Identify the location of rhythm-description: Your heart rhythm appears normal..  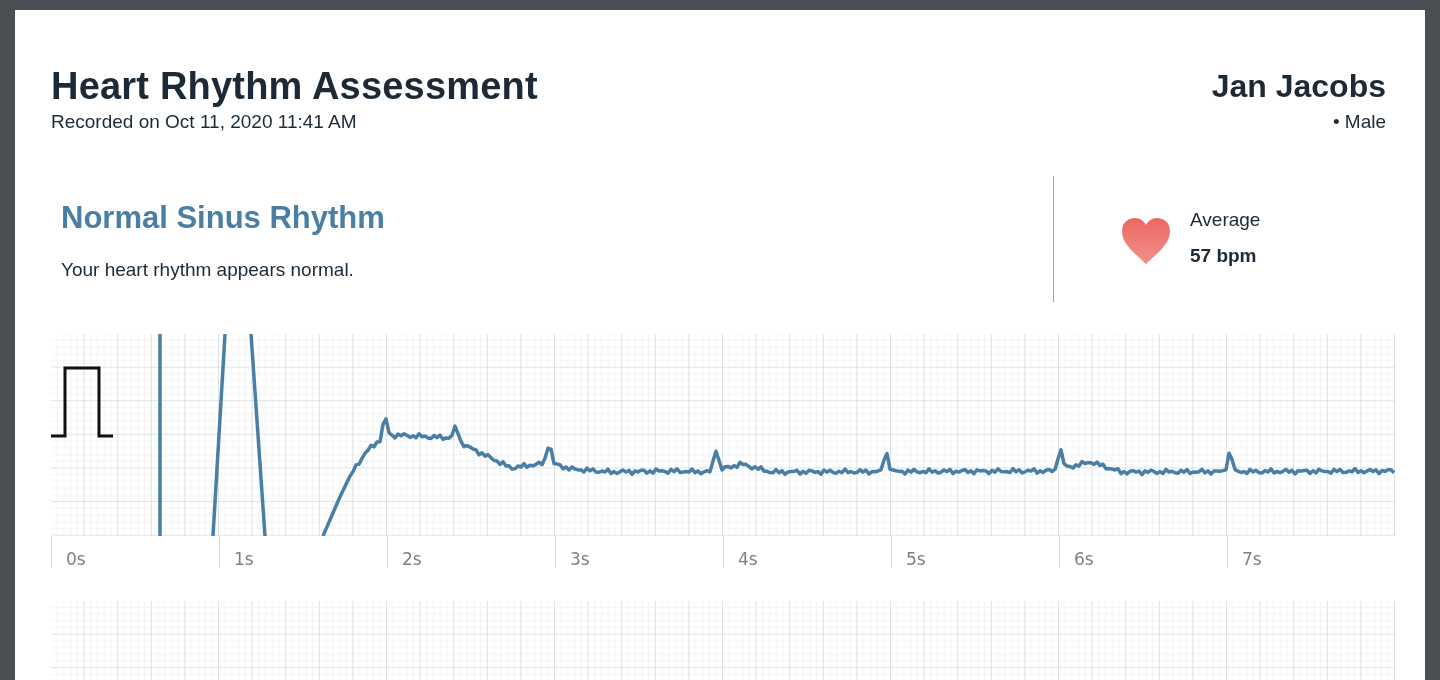
(208, 270).